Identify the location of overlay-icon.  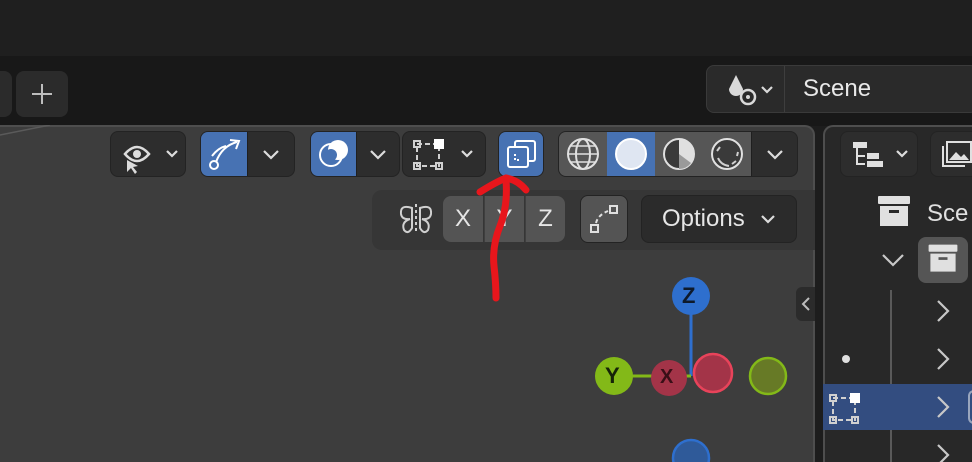
(333, 153).